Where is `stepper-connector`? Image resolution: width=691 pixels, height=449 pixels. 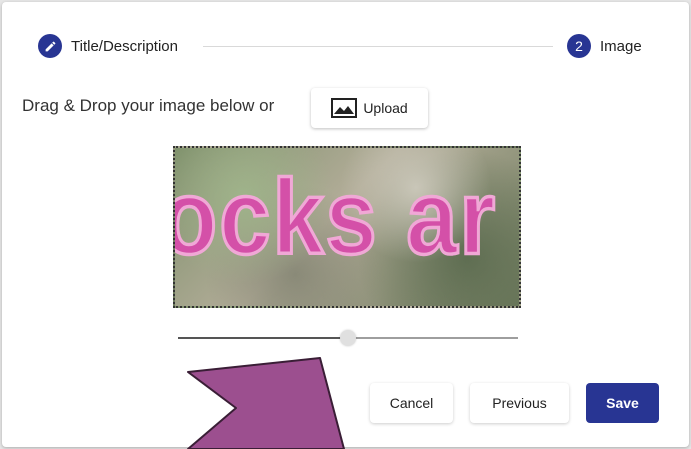
stepper-connector is located at coordinates (378, 46).